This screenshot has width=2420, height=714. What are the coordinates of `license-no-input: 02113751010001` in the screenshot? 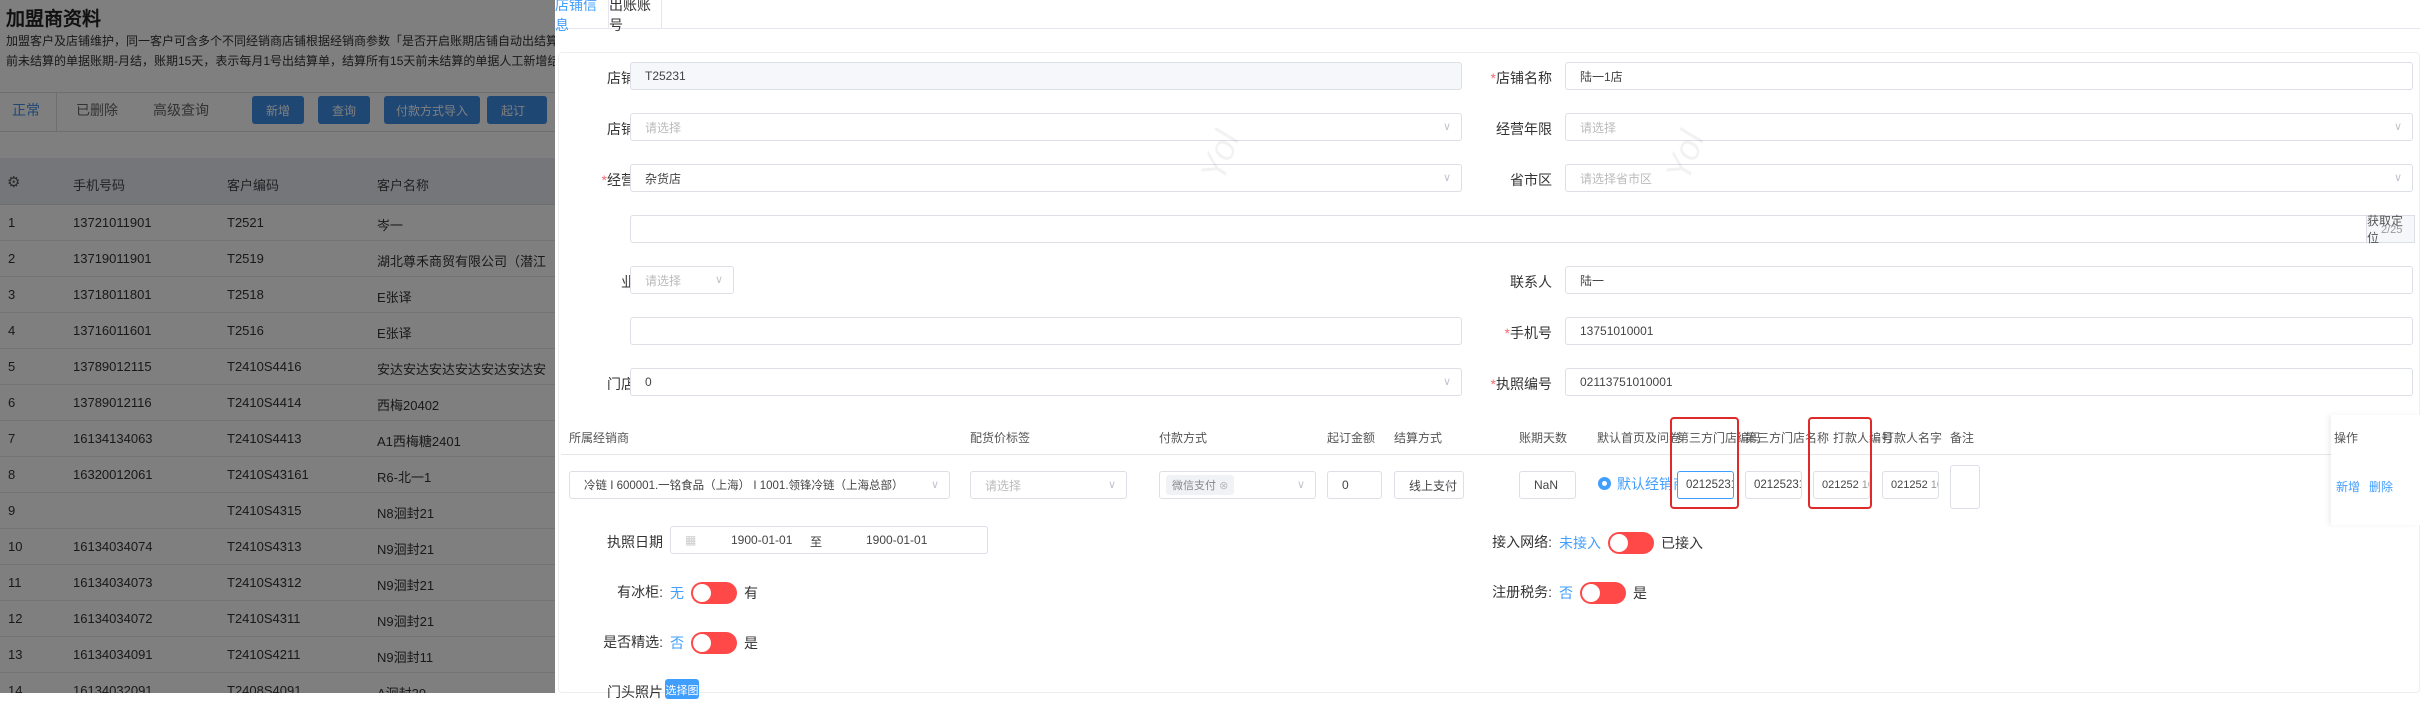 It's located at (1989, 382).